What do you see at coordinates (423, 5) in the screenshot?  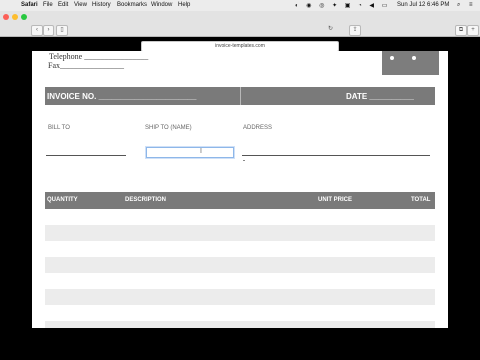 I see `clock: Sun Jul 12 6:46 PM` at bounding box center [423, 5].